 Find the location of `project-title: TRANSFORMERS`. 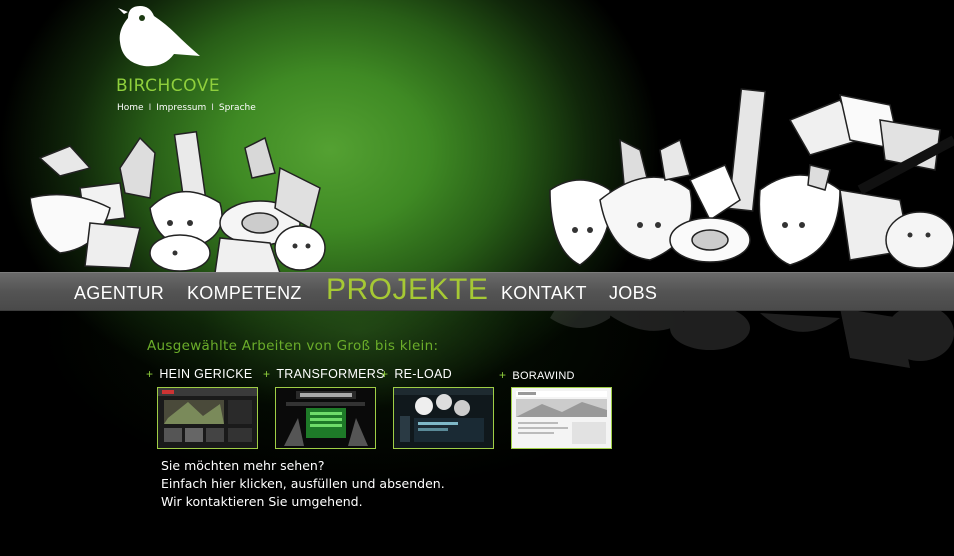

project-title: TRANSFORMERS is located at coordinates (330, 374).